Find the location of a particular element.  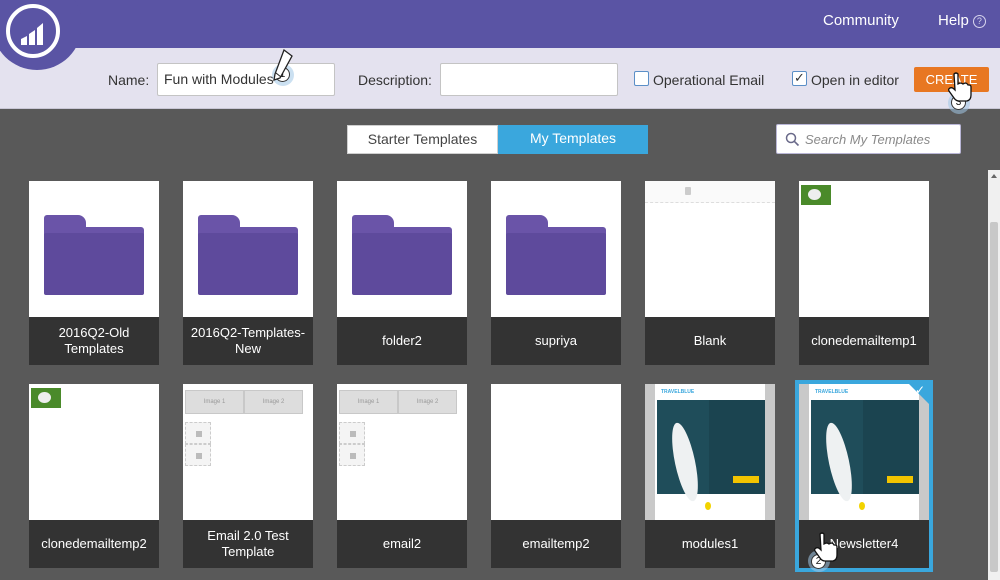

template-card-folder: 2016Q2-Old Templates is located at coordinates (94, 273).